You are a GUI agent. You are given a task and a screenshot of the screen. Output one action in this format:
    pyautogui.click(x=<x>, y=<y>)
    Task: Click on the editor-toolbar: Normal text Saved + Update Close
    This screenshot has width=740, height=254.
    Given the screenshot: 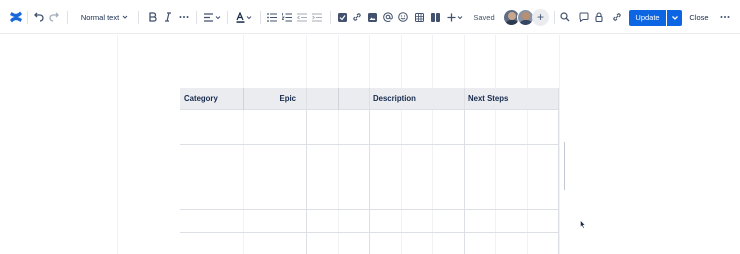 What is the action you would take?
    pyautogui.click(x=370, y=17)
    